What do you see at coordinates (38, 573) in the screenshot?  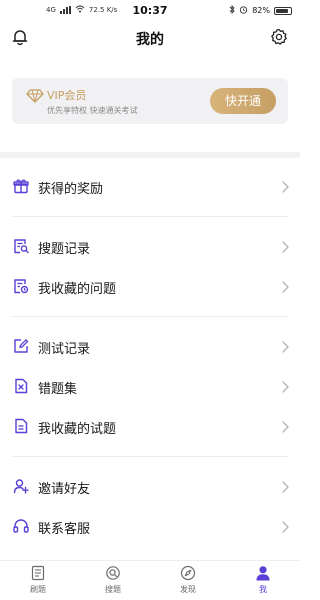 I see `practice-icon` at bounding box center [38, 573].